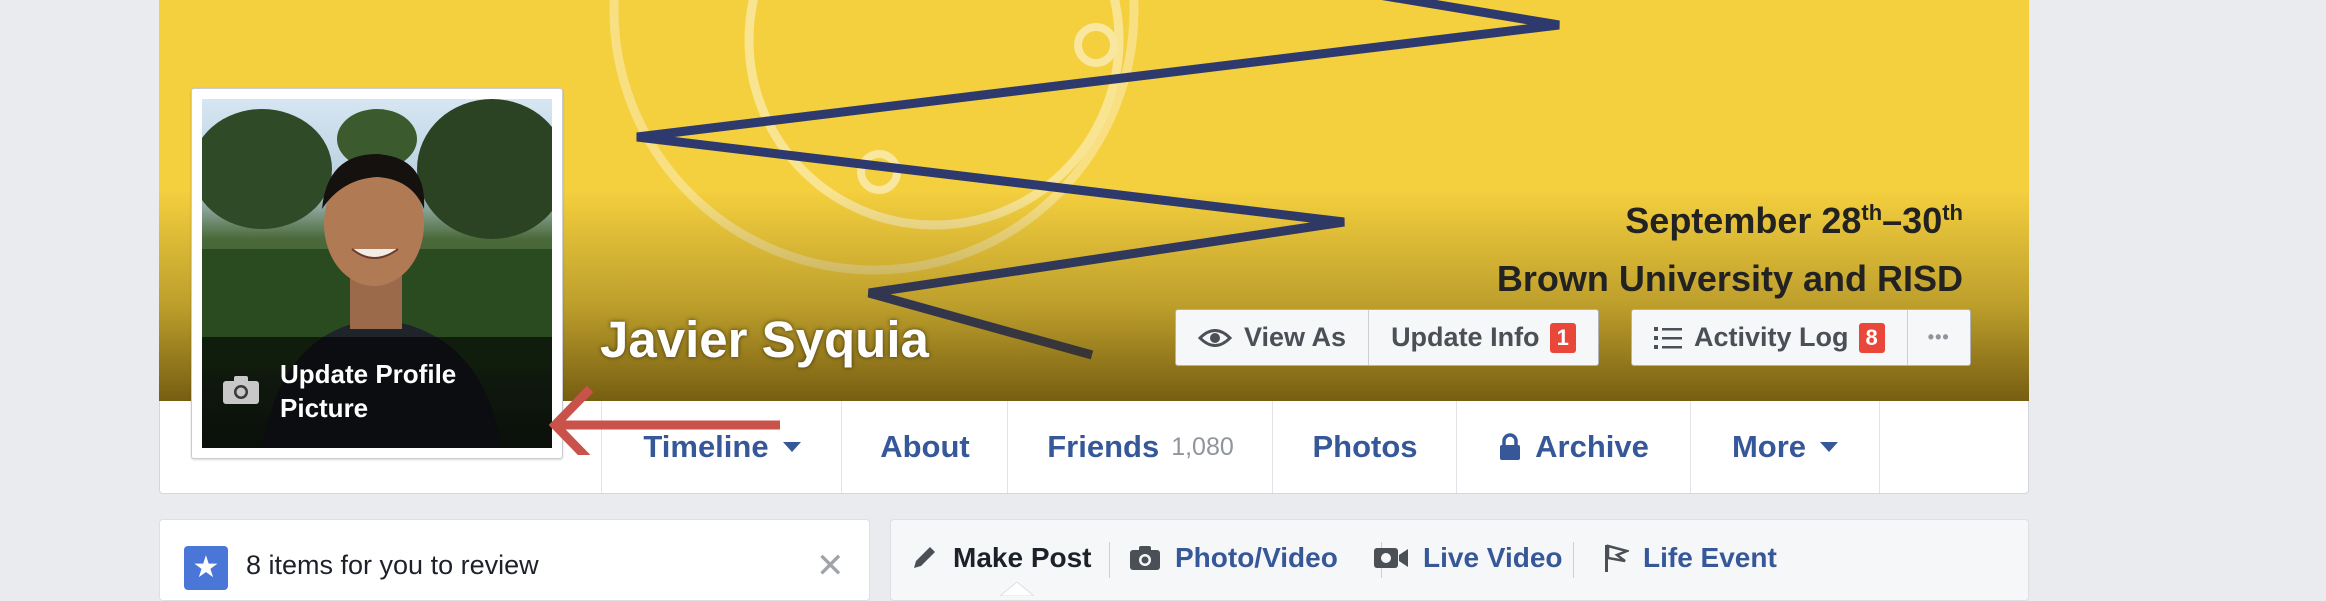  Describe the element at coordinates (830, 566) in the screenshot. I see `close-icon: ✕` at that location.